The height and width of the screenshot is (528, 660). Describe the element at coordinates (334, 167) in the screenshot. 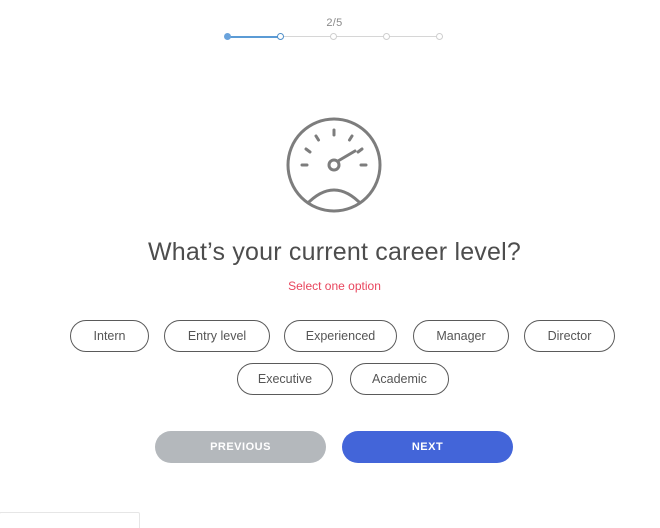

I see `speedometer-icon` at that location.